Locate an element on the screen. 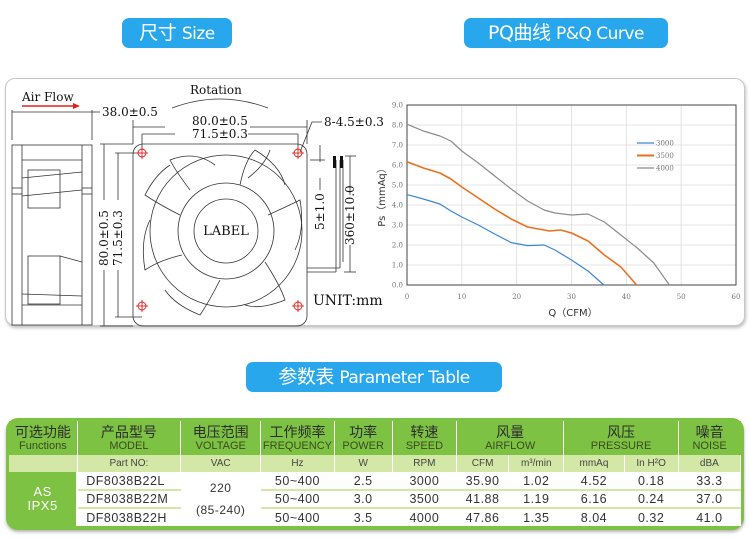 This screenshot has width=750, height=538. unit-airflow-m3: m³/min is located at coordinates (536, 463).